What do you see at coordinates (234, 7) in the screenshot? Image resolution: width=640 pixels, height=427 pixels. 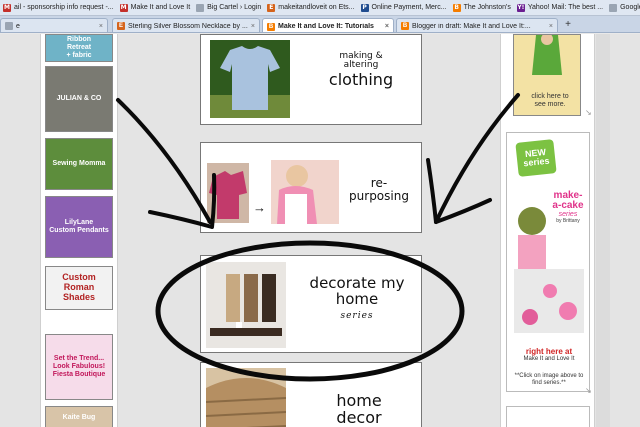 I see `bookmark-label: Big Cartel › Login` at bounding box center [234, 7].